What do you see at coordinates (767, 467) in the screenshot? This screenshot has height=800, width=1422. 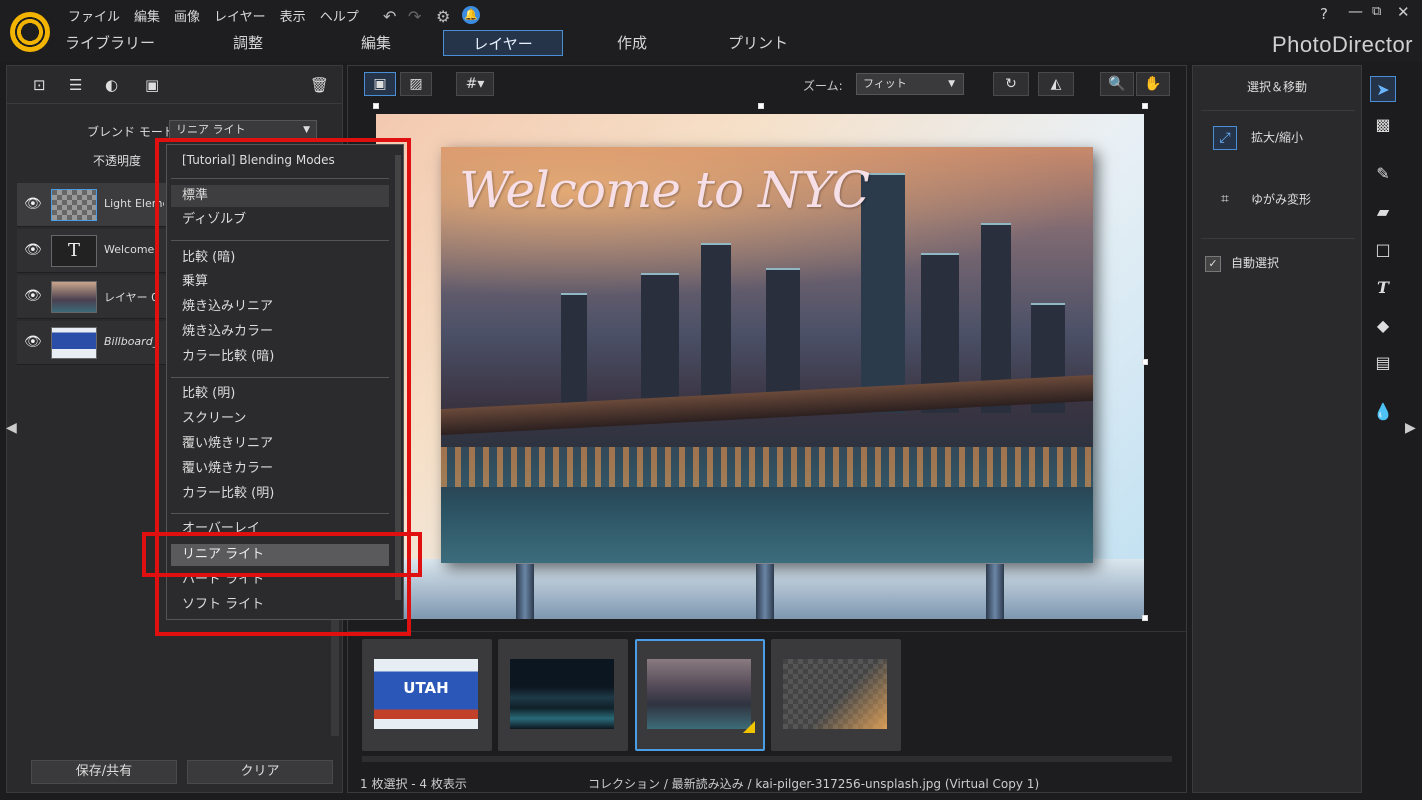 I see `water-reflections` at bounding box center [767, 467].